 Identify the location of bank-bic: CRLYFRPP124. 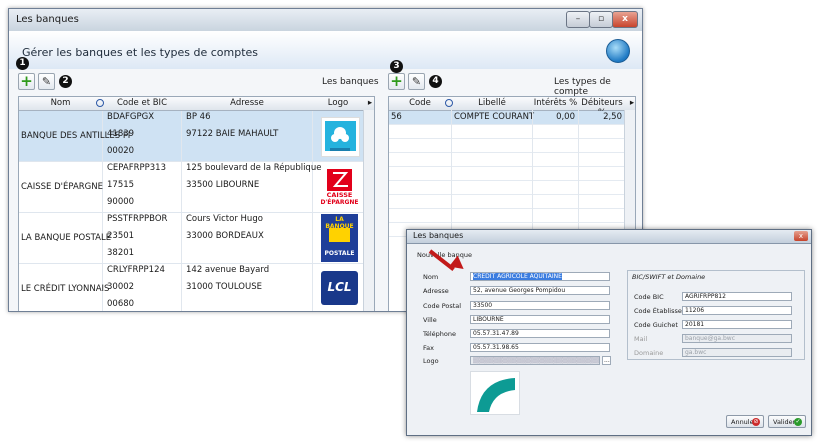
(136, 270).